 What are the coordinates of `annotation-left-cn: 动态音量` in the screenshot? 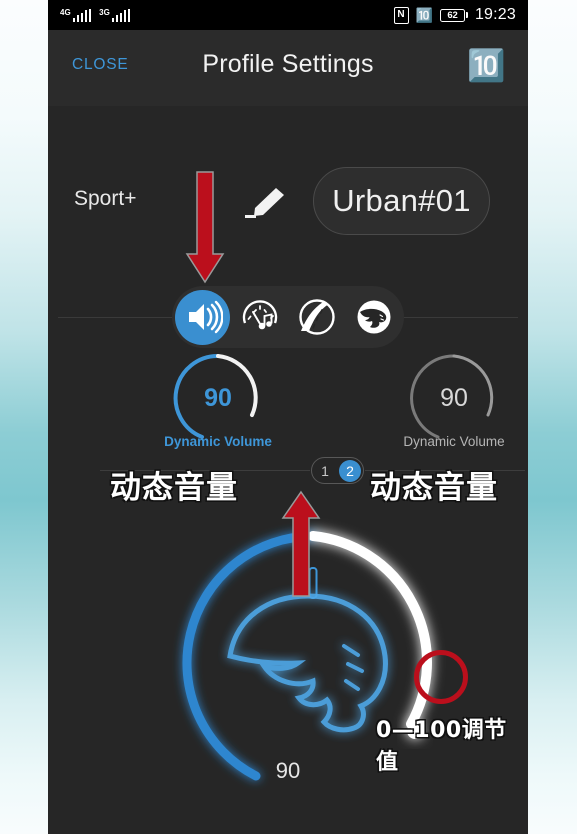 It's located at (174, 488).